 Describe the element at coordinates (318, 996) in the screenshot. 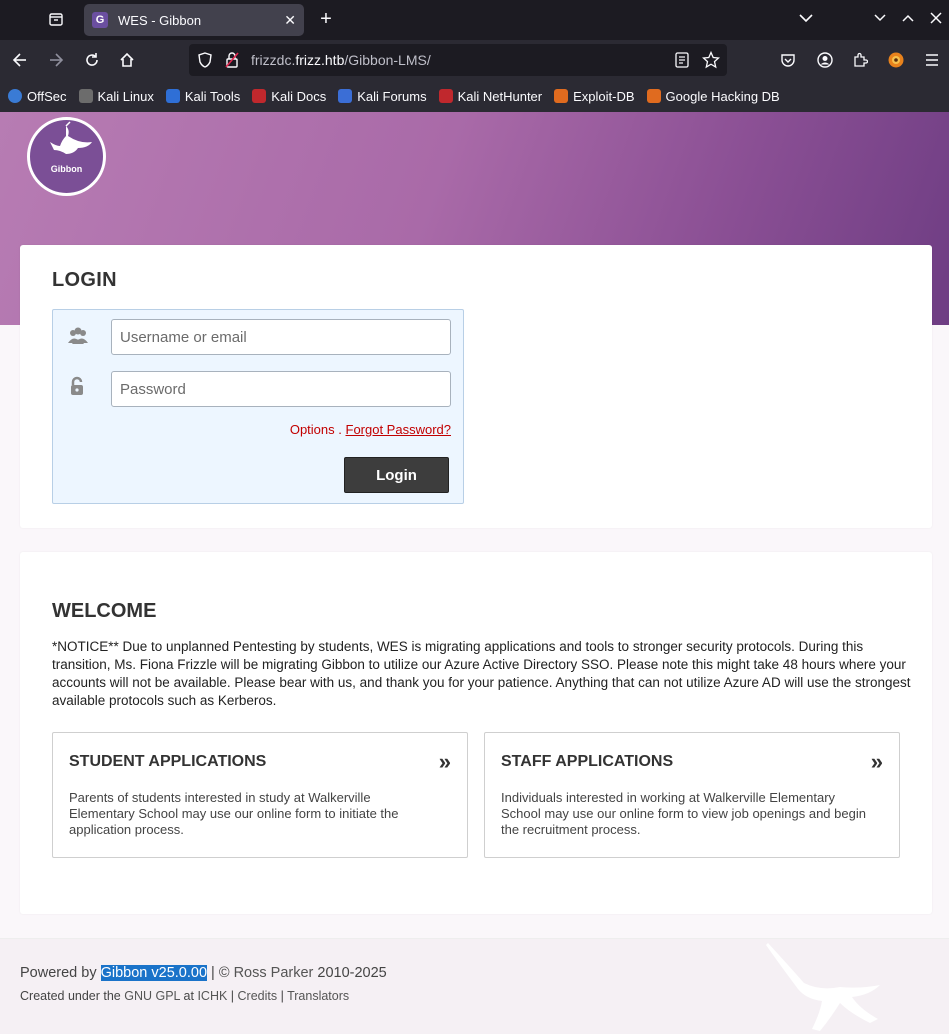

I see `translators-link: Translators` at that location.